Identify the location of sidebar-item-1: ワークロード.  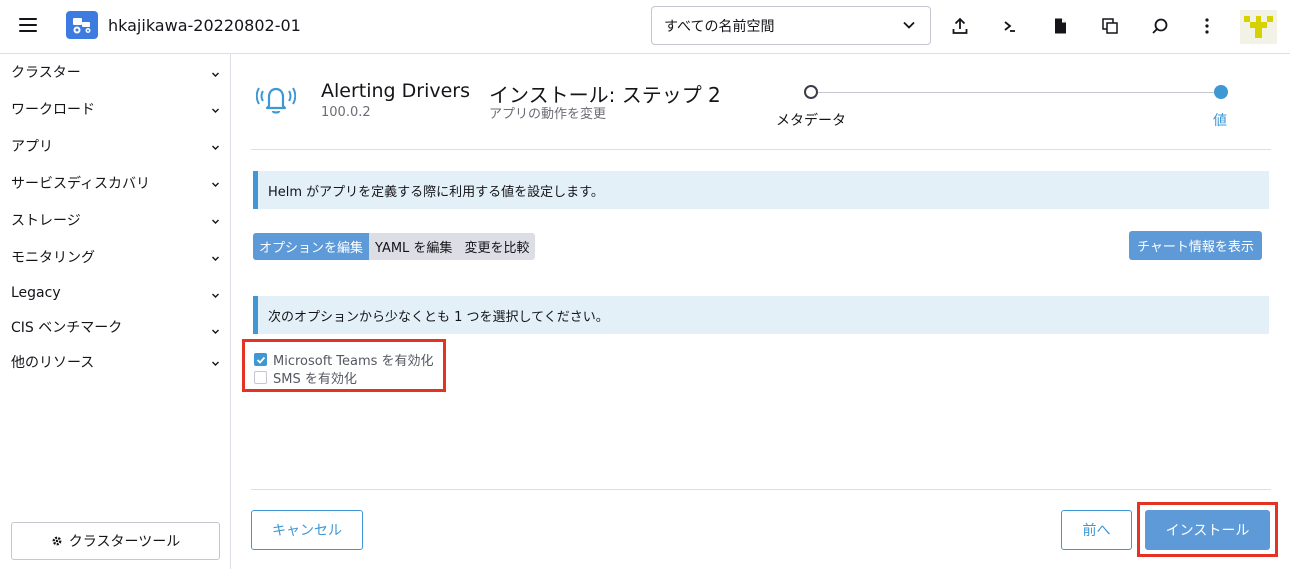
(115, 108).